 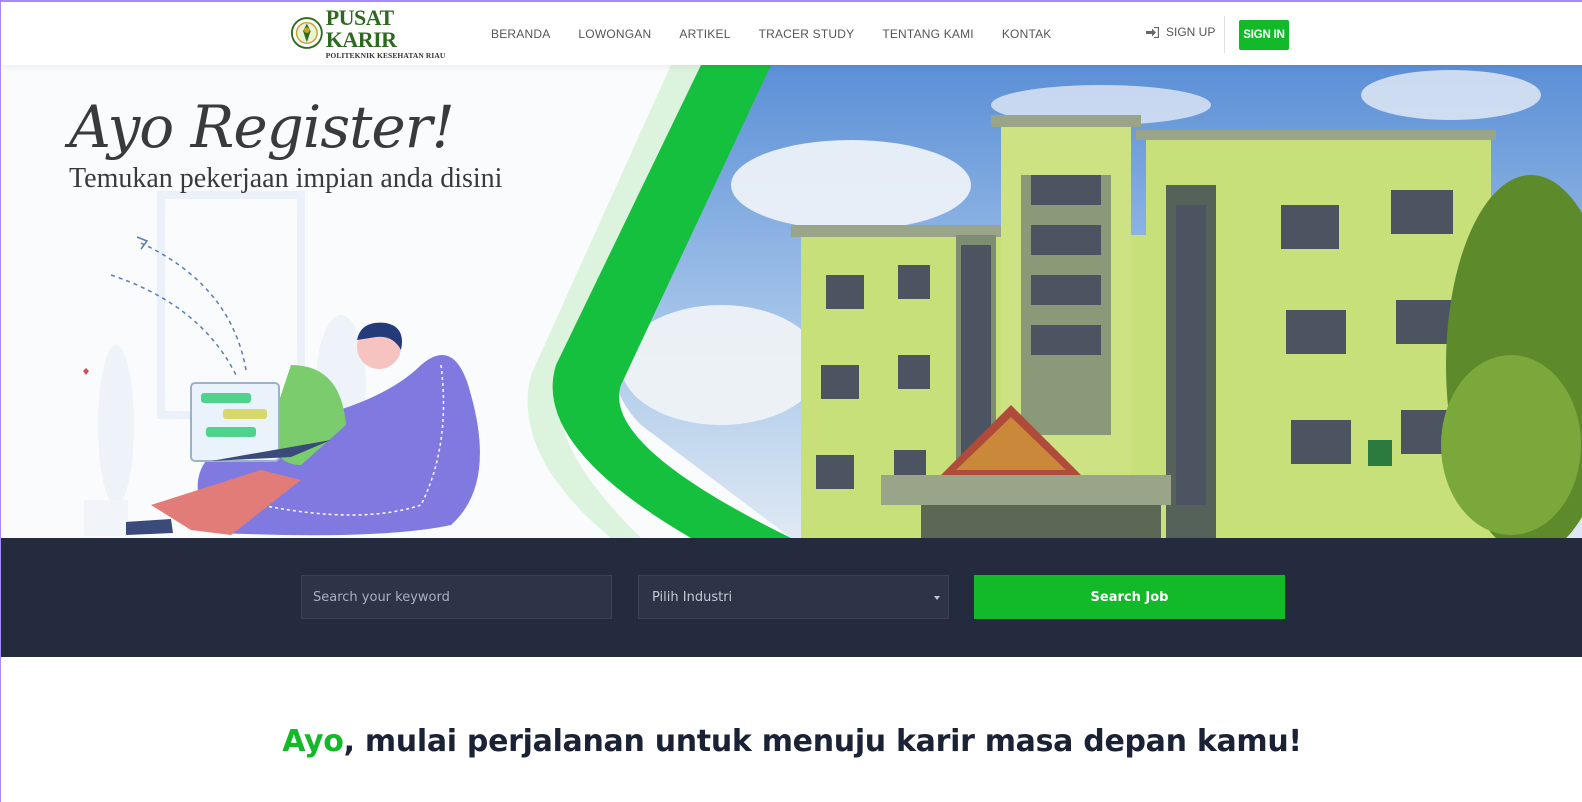 I want to click on nav-item-beranda: BERANDA, so click(x=520, y=34).